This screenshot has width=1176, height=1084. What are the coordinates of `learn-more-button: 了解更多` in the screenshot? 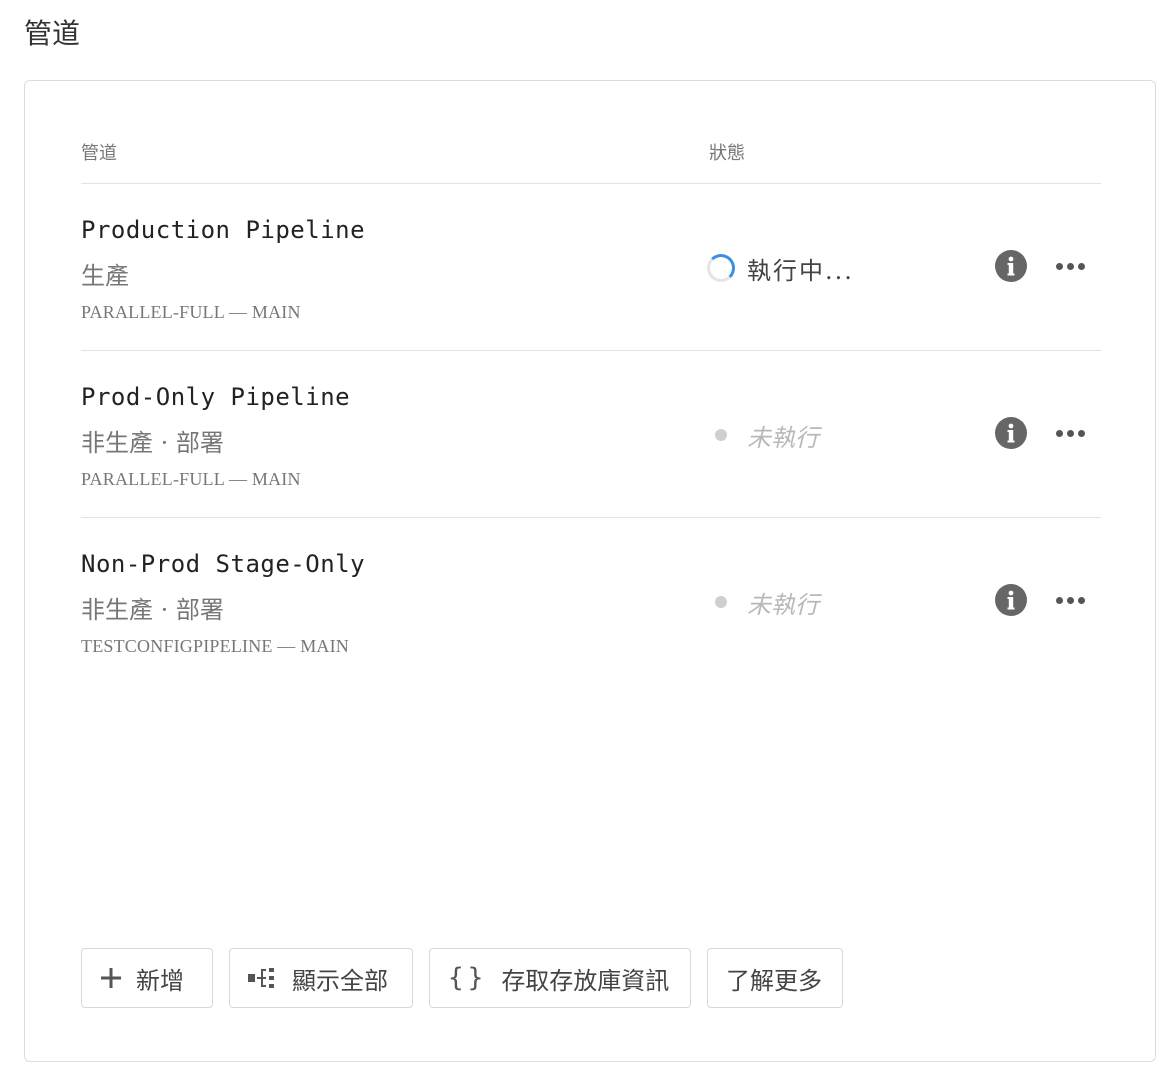 It's located at (775, 978).